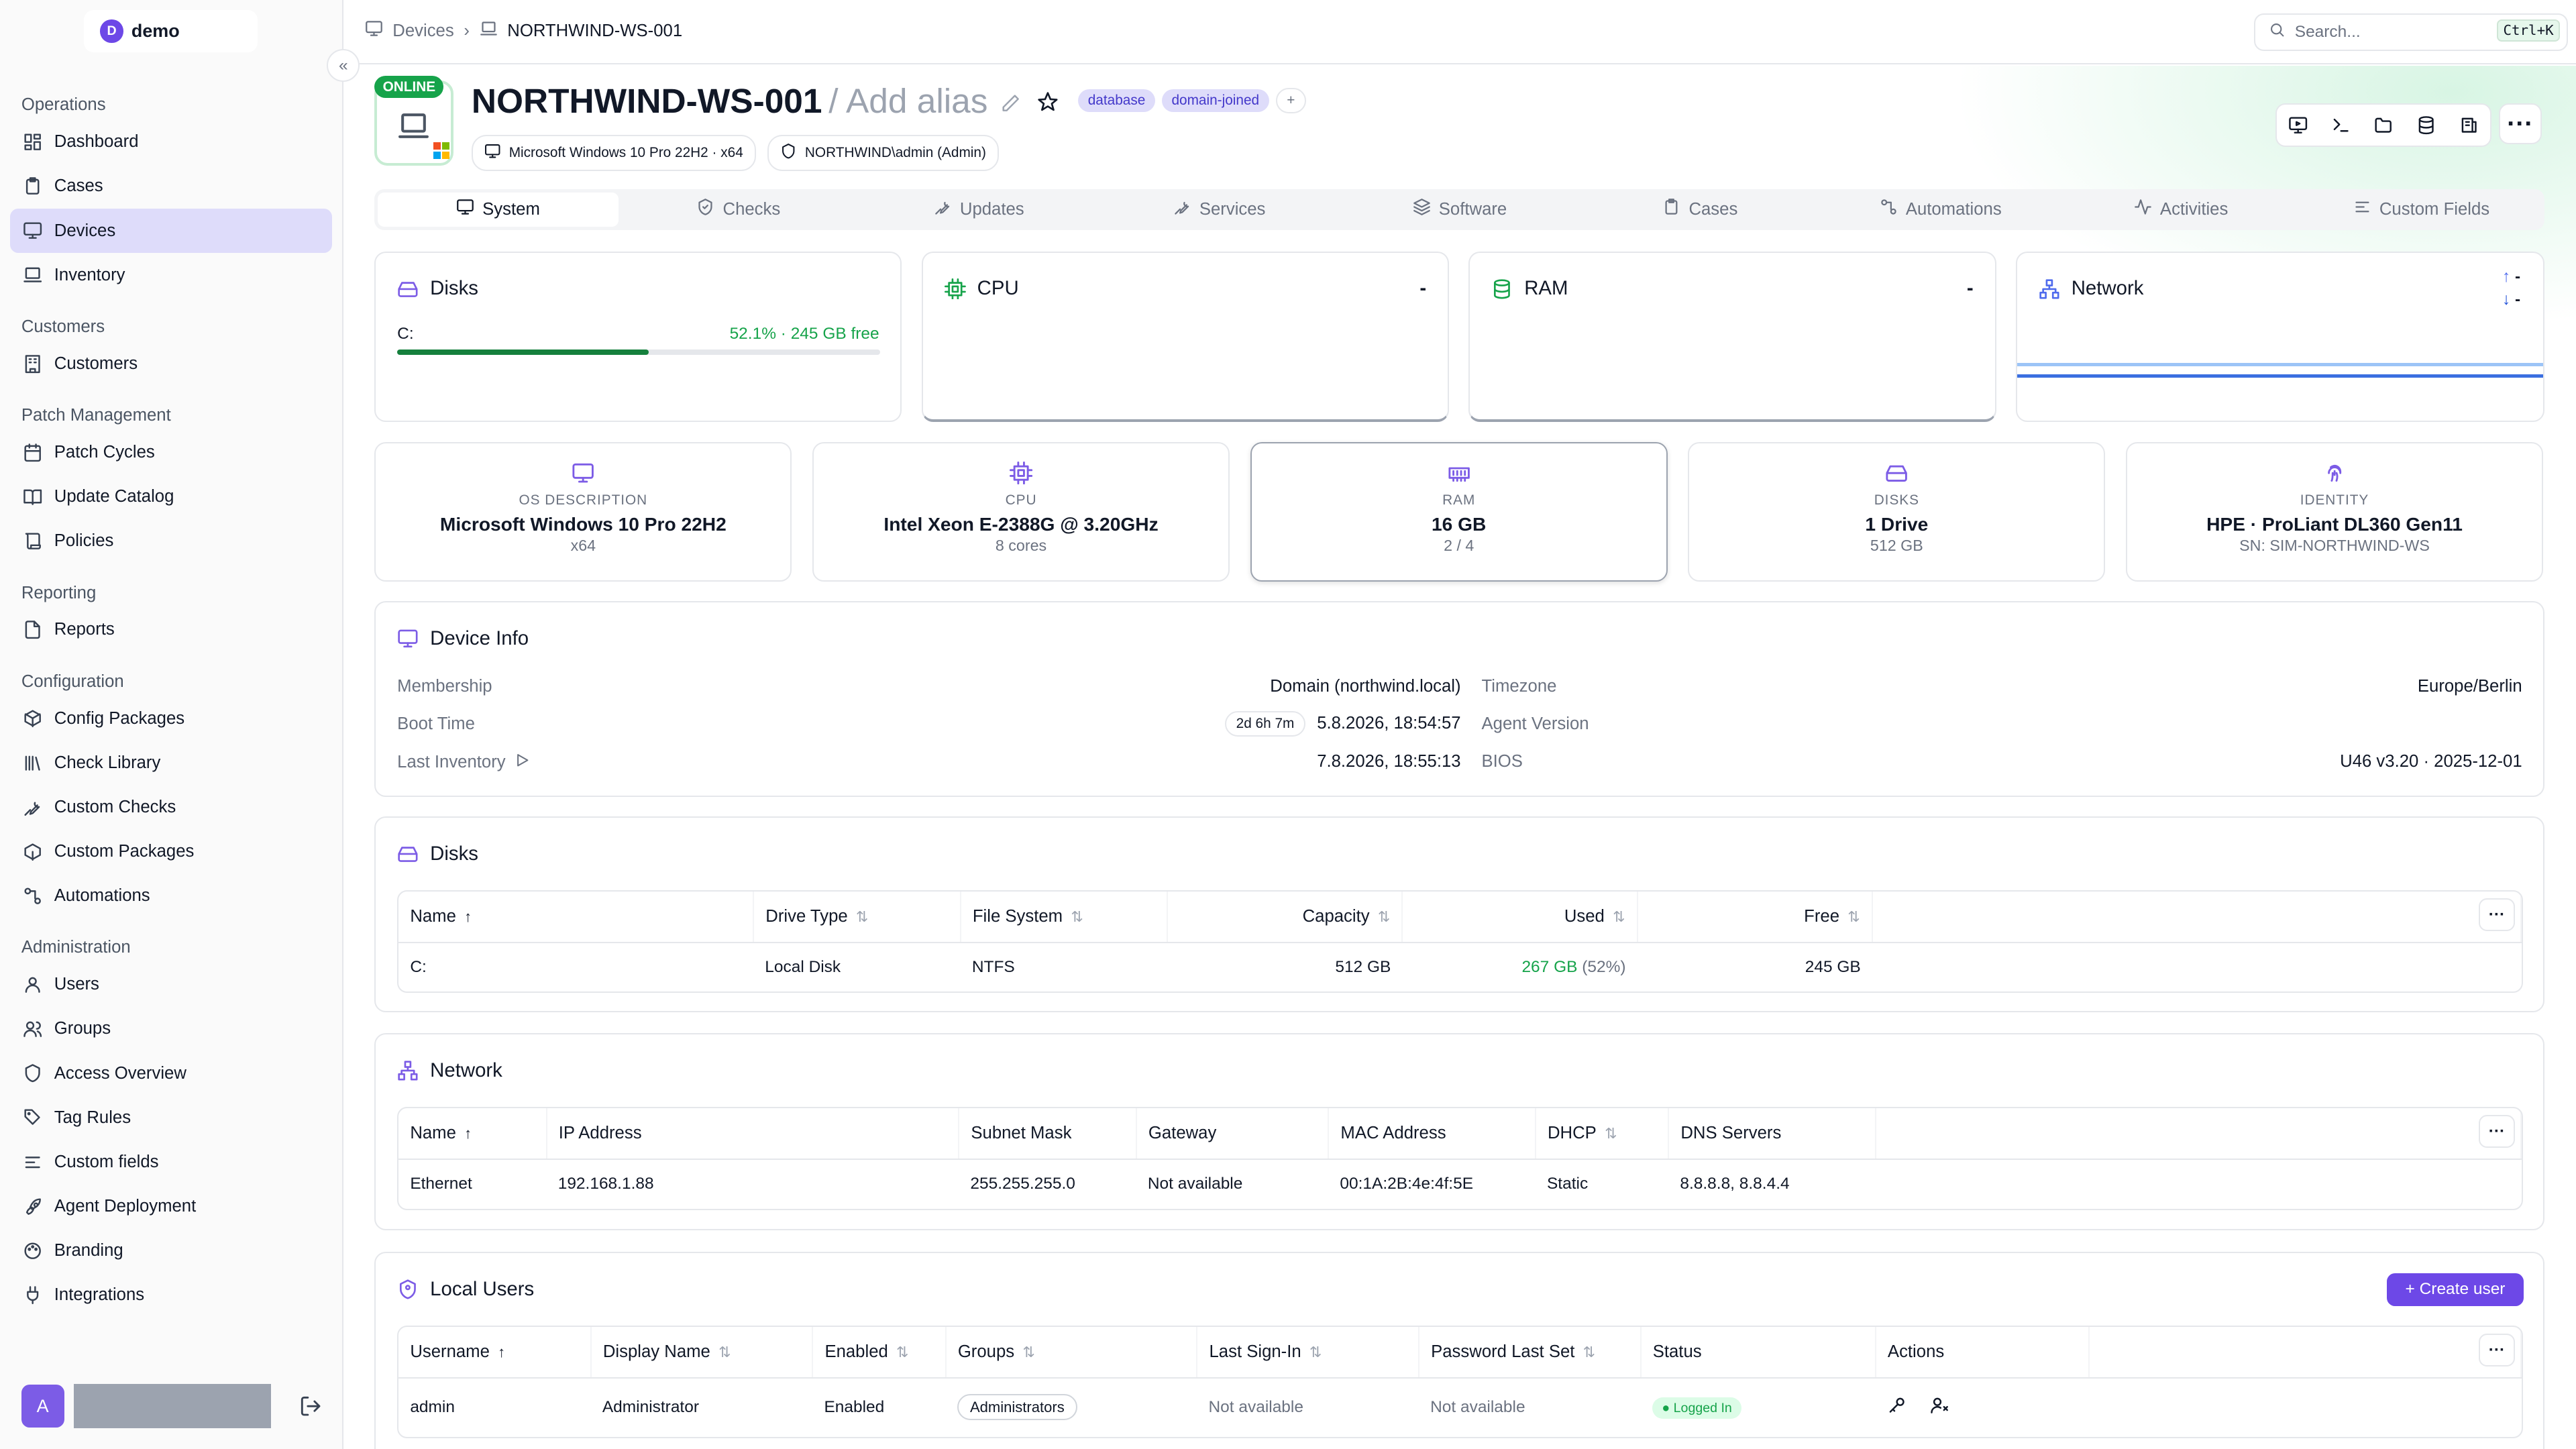 This screenshot has width=2576, height=1449. Describe the element at coordinates (1432, 1134) in the screenshot. I see `col-mac: MAC Address` at that location.